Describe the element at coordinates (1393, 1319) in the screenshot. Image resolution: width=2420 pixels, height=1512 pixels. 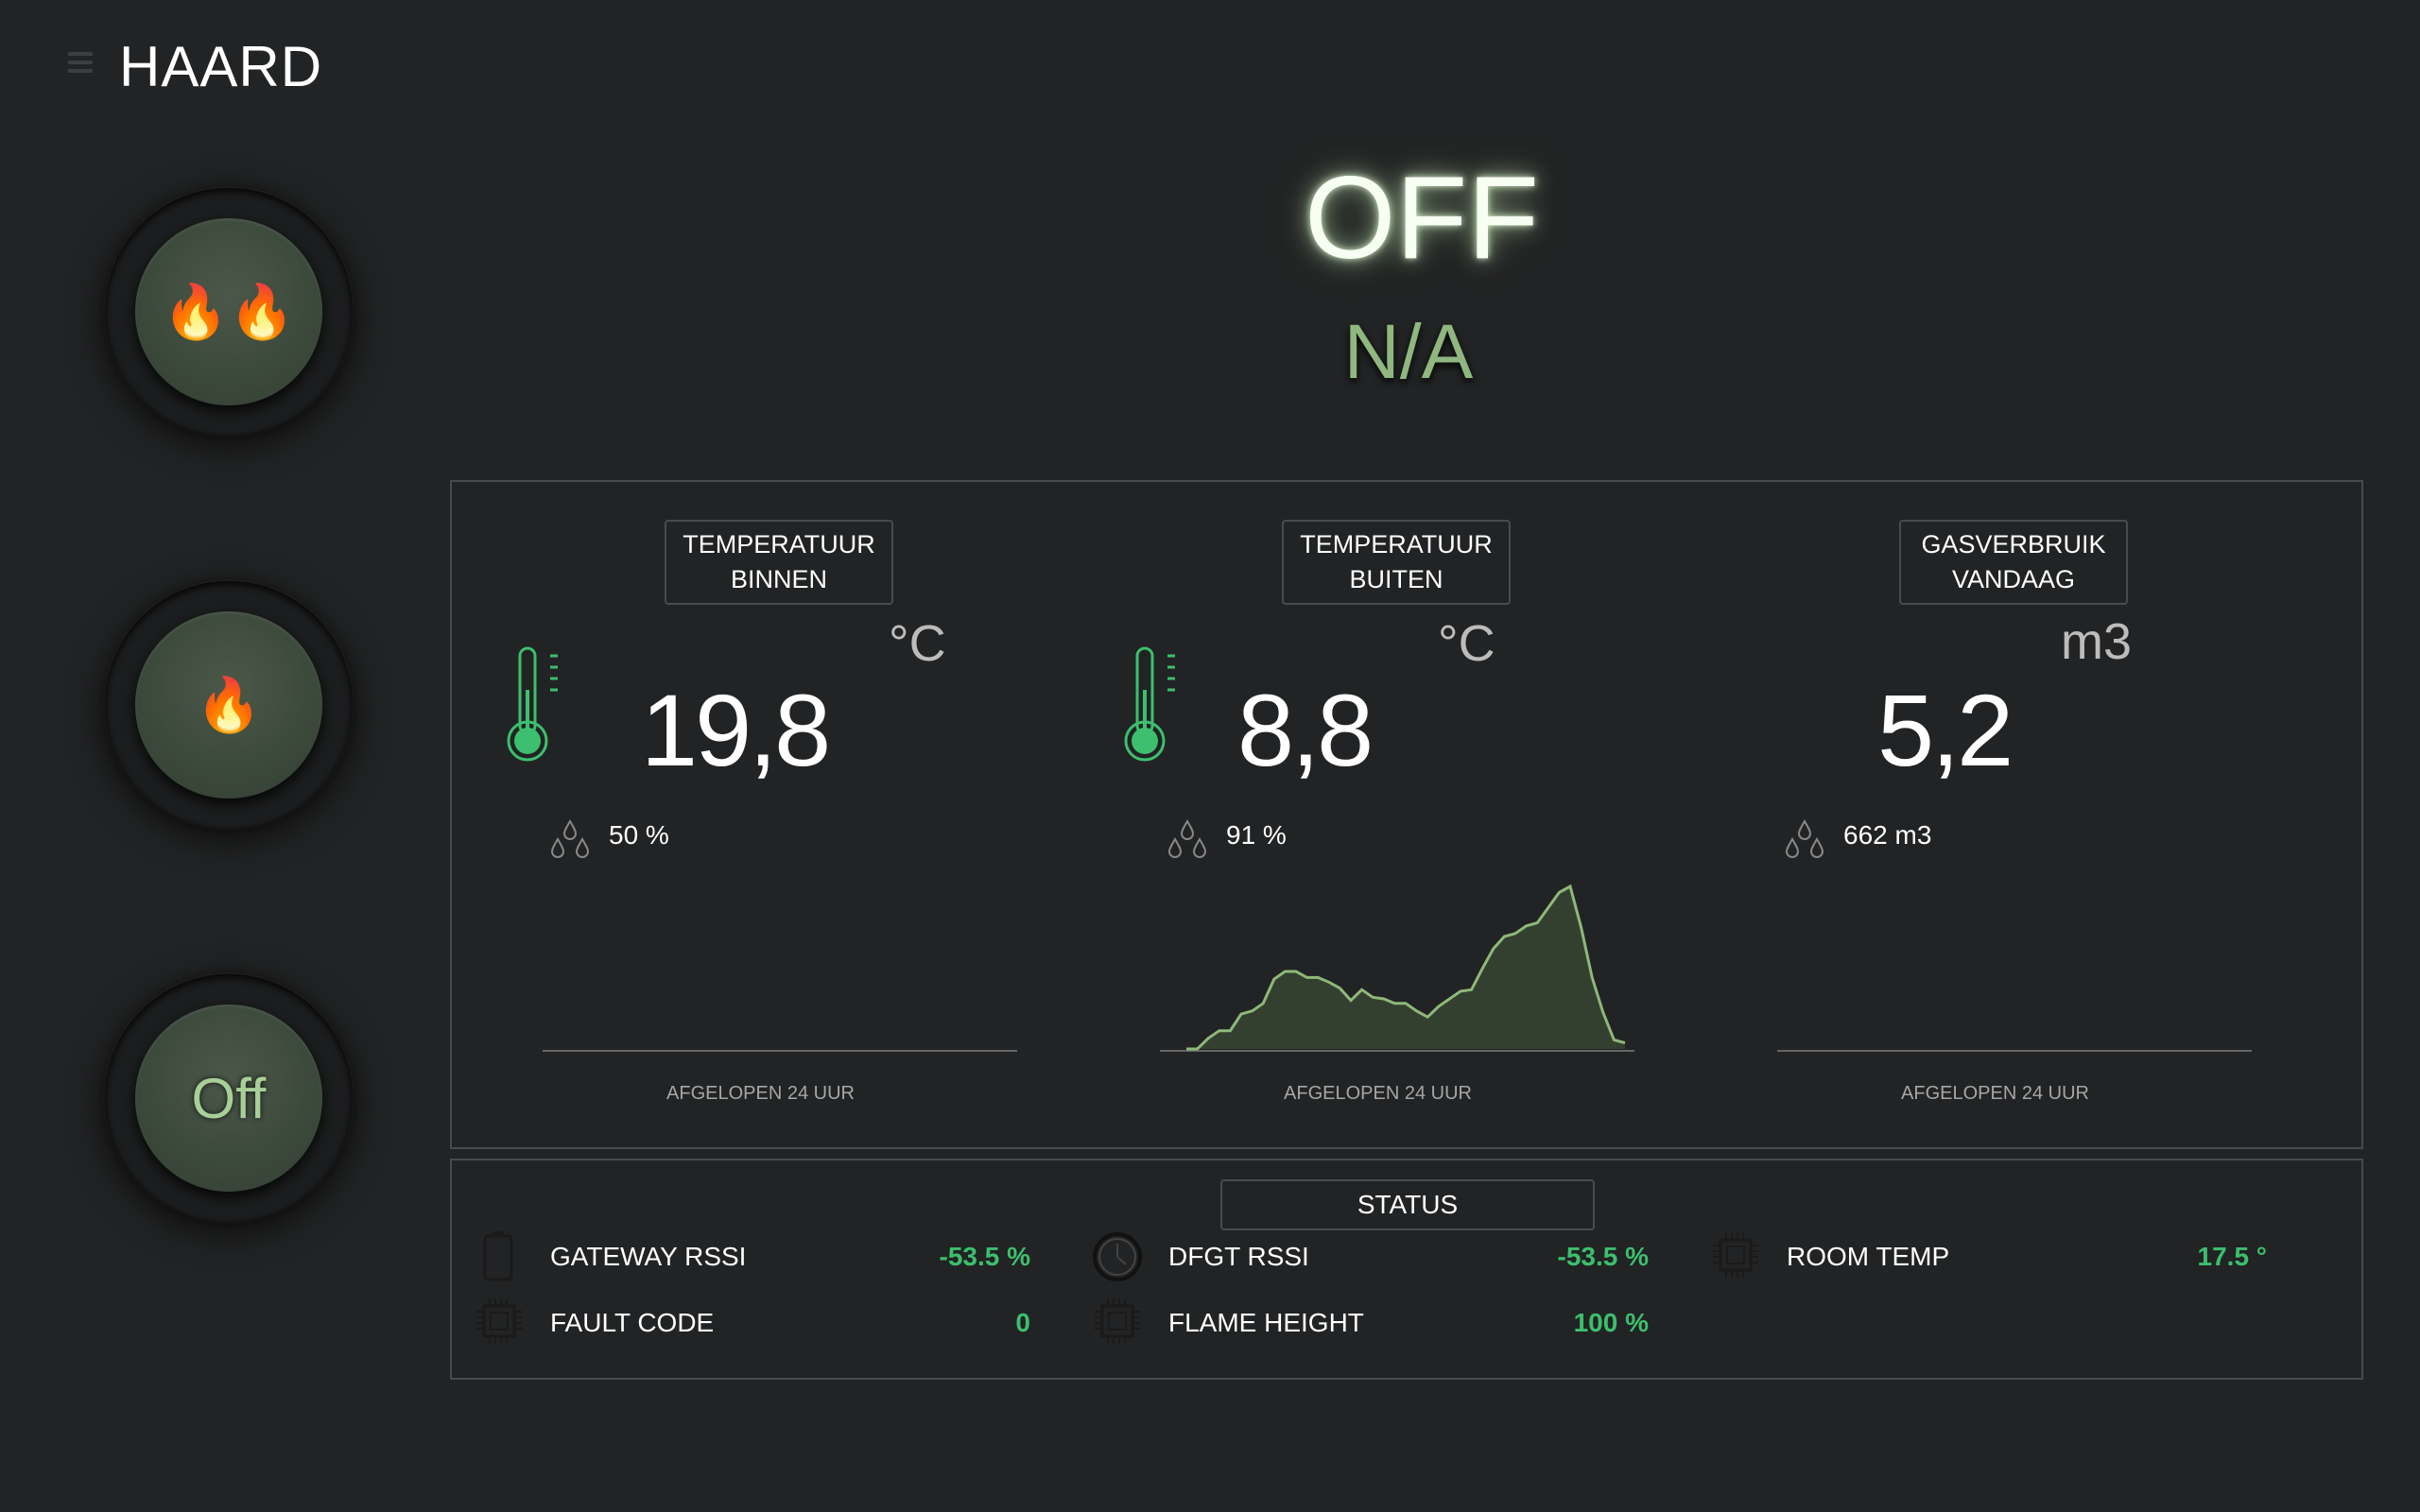
I see `status-row-flame-height: FLAME HEIGHT 100 %` at that location.